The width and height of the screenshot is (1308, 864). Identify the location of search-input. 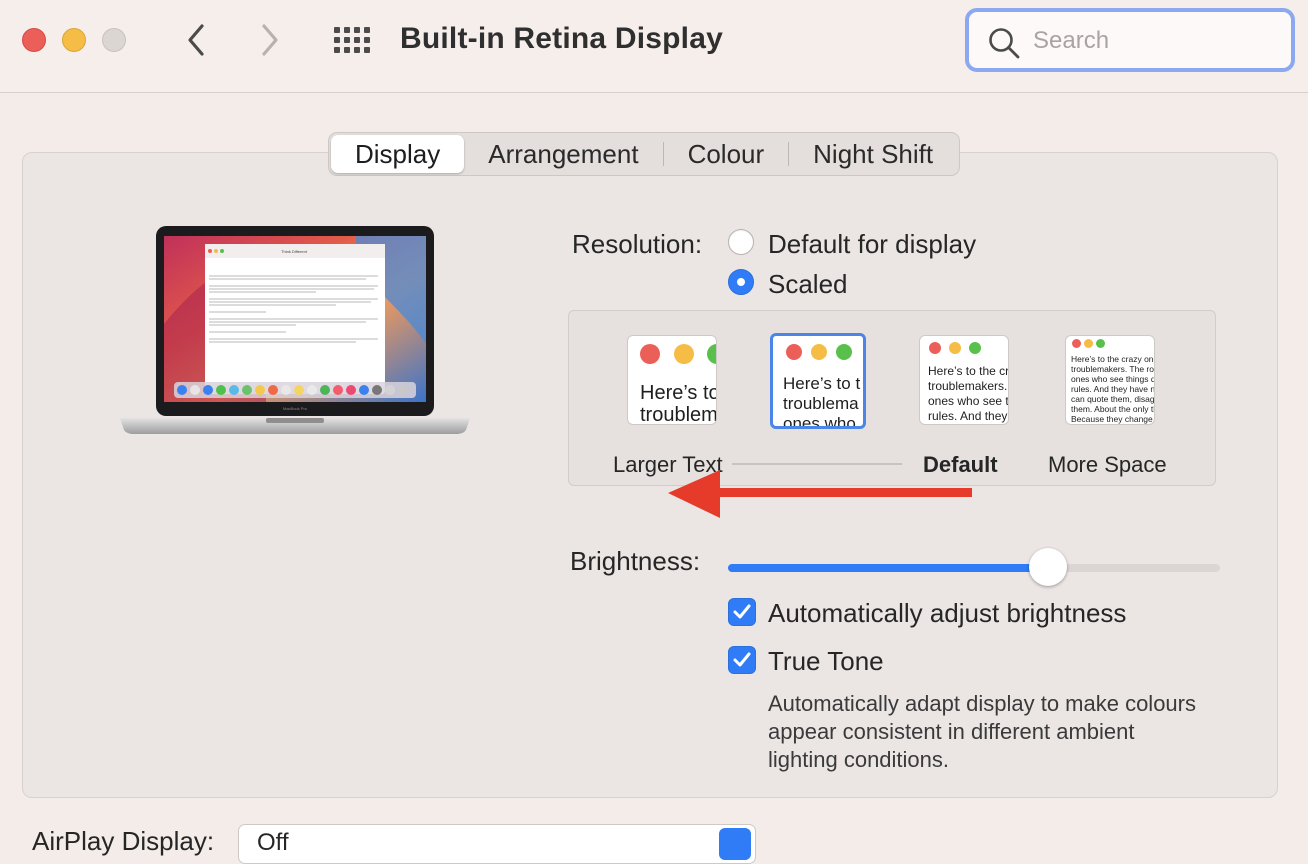
(1158, 41).